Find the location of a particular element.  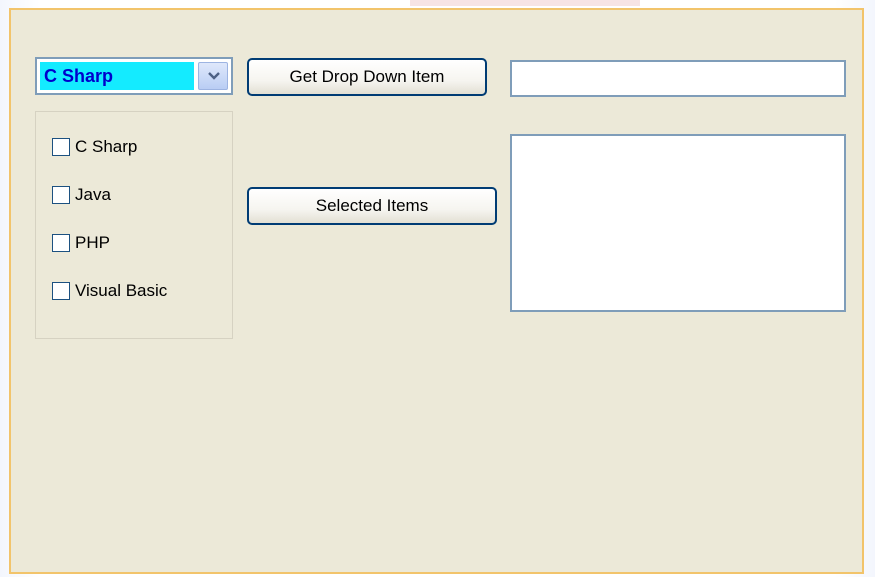

get-drop-down-item-button: Get Drop Down Item is located at coordinates (367, 77).